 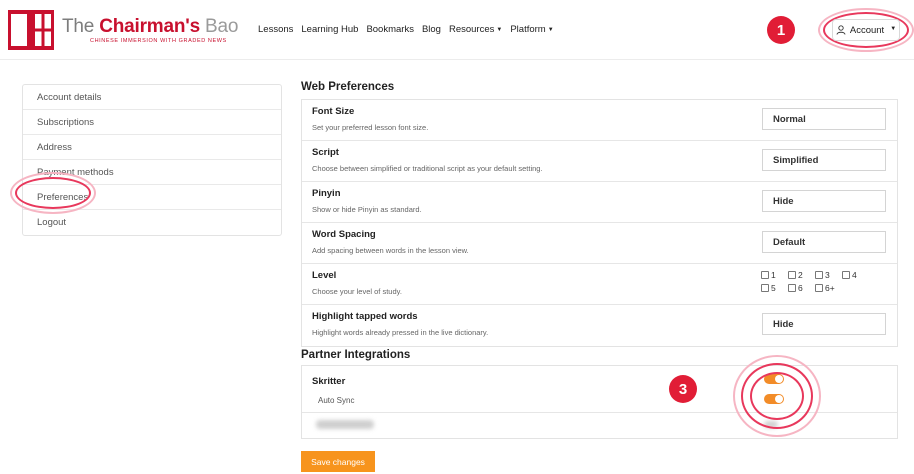 I want to click on web-preferences-title: Web Preferences, so click(x=348, y=87).